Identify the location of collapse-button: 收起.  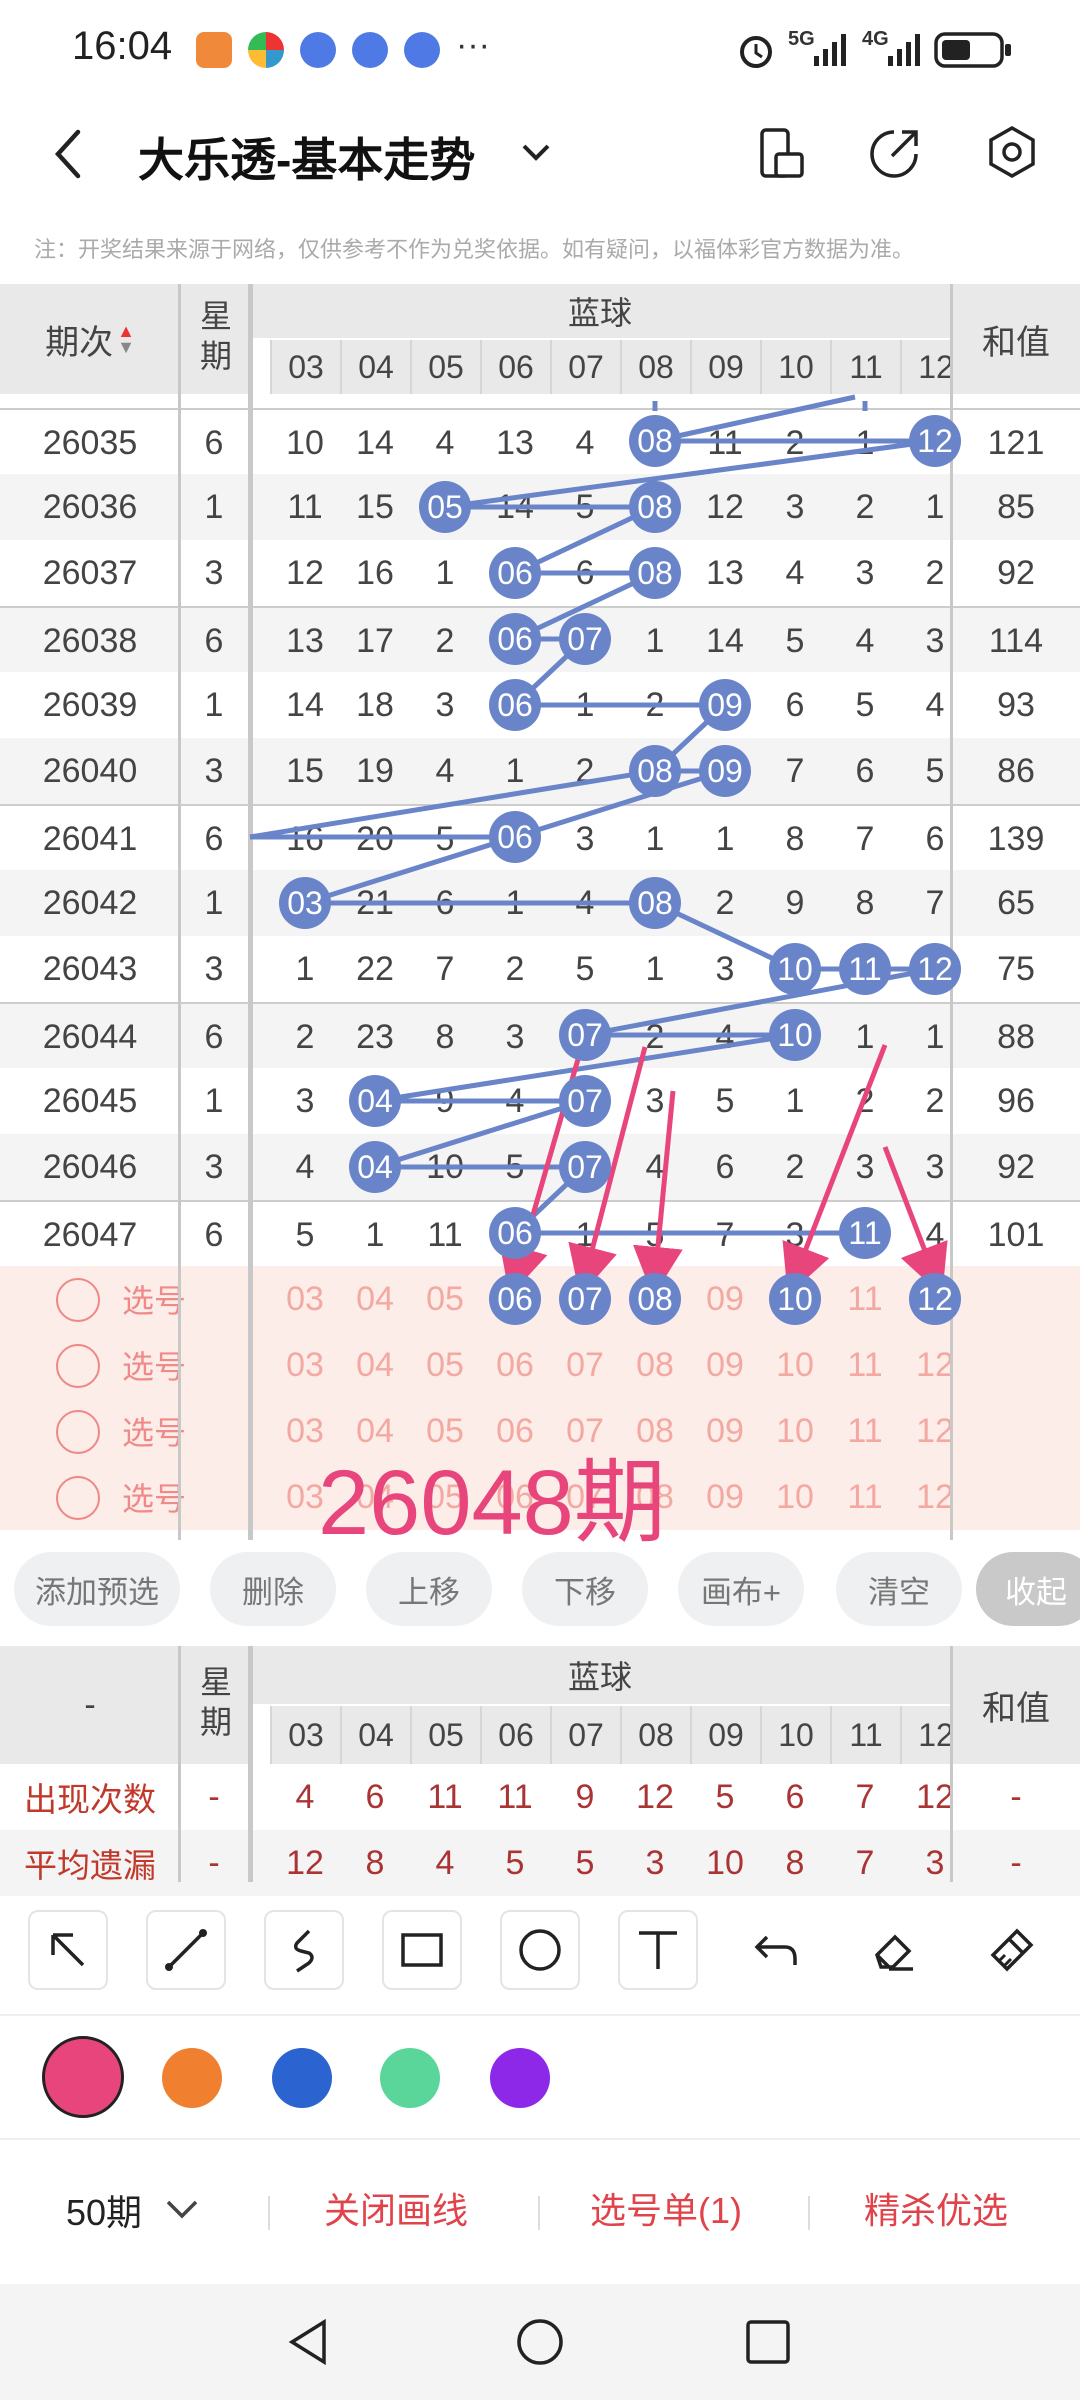
(1028, 1589).